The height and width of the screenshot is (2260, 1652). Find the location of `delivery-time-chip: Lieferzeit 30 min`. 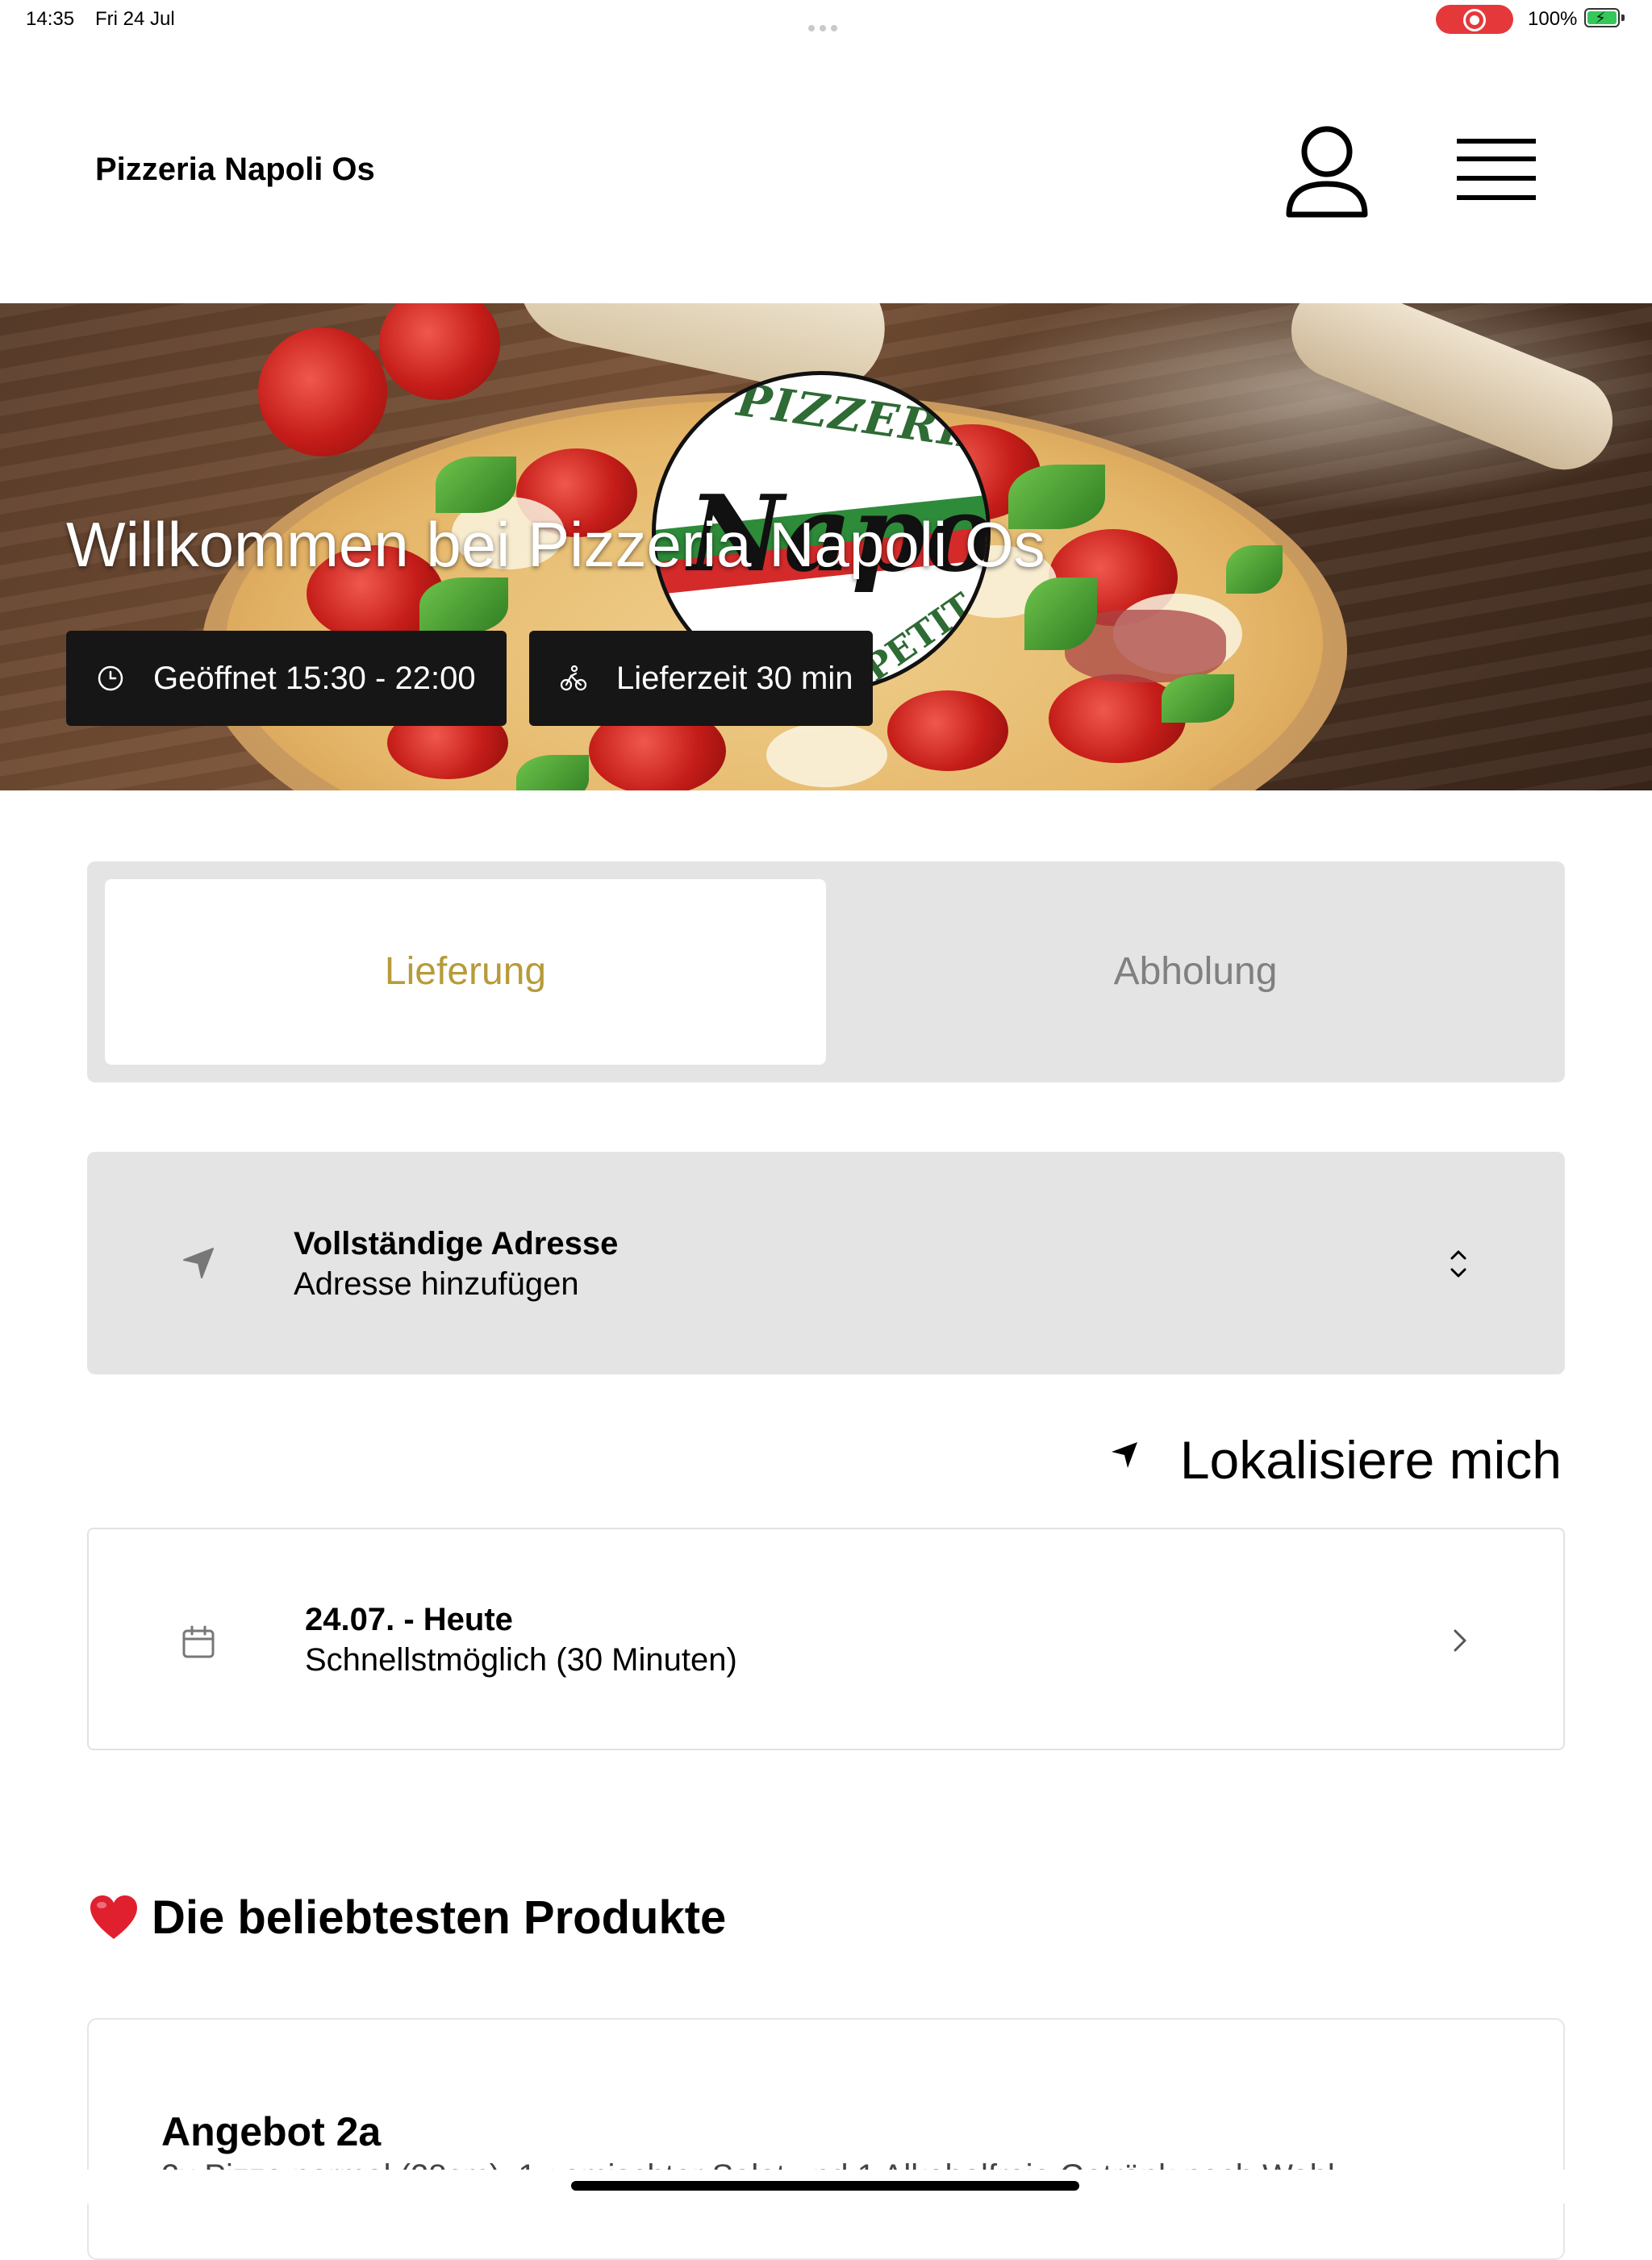

delivery-time-chip: Lieferzeit 30 min is located at coordinates (701, 678).